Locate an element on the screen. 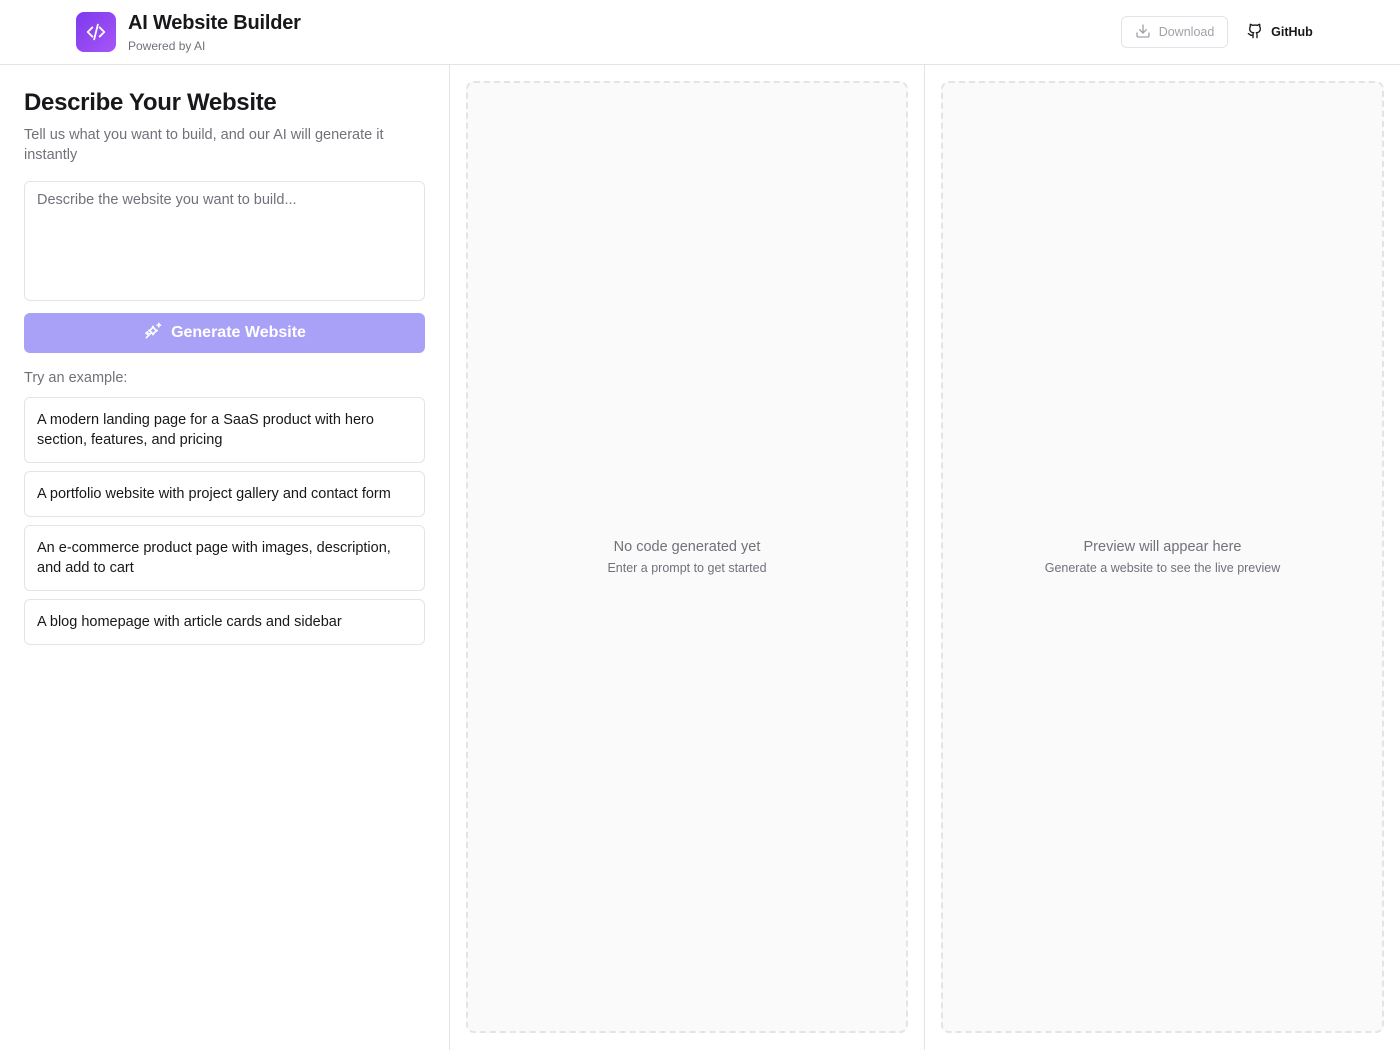  download-label: Download is located at coordinates (1186, 32).